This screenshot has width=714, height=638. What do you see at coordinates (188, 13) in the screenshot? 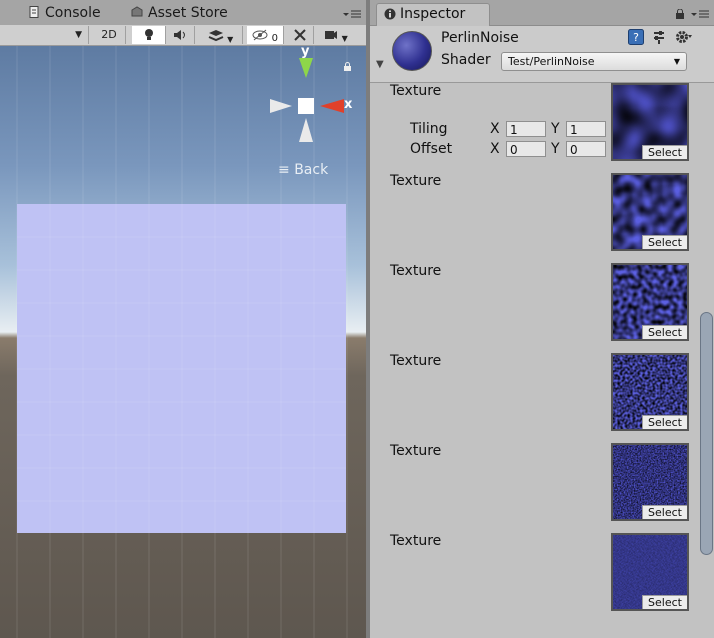
I see `tab-asset-store-label: Asset Store` at bounding box center [188, 13].